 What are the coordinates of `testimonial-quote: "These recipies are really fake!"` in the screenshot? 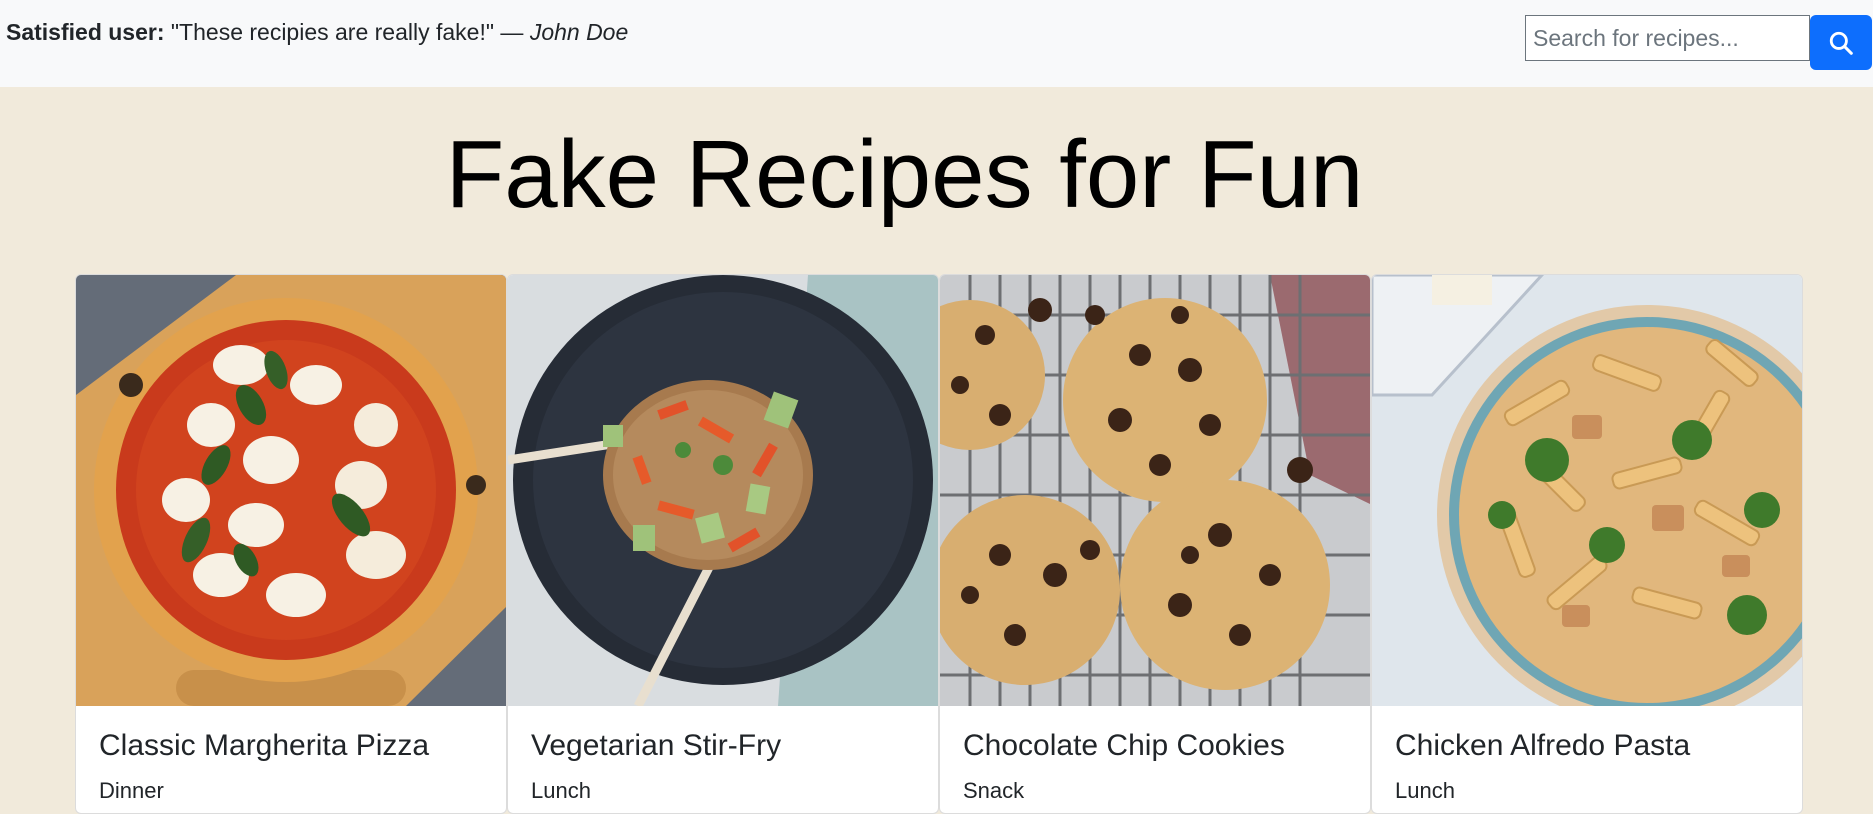 It's located at (332, 32).